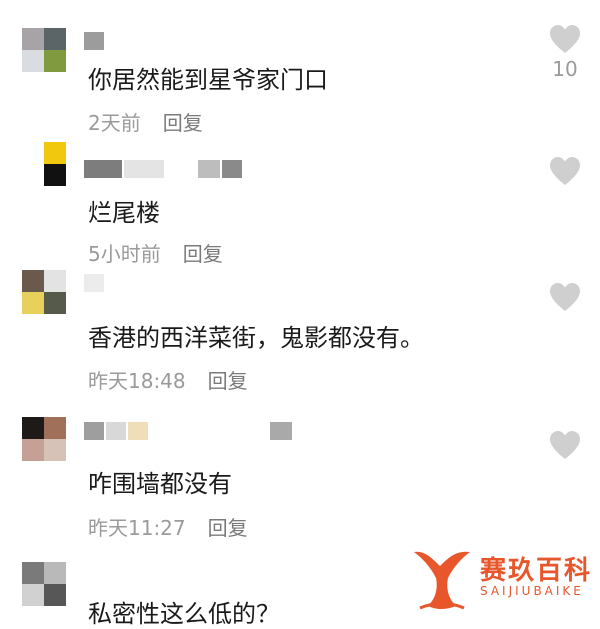 Image resolution: width=600 pixels, height=629 pixels. Describe the element at coordinates (114, 123) in the screenshot. I see `comment-time: 2天前` at that location.